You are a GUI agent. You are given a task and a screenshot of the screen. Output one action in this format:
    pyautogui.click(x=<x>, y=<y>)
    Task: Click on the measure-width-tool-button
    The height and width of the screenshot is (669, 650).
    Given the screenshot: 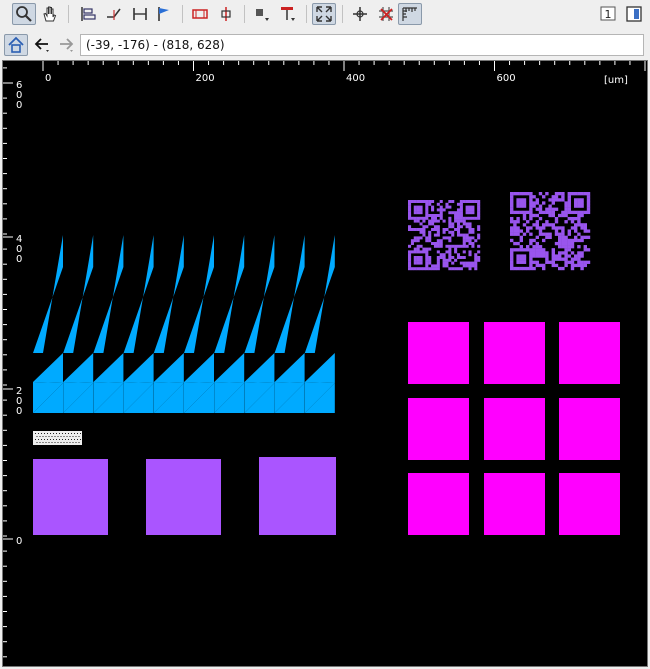 What is the action you would take?
    pyautogui.click(x=140, y=14)
    